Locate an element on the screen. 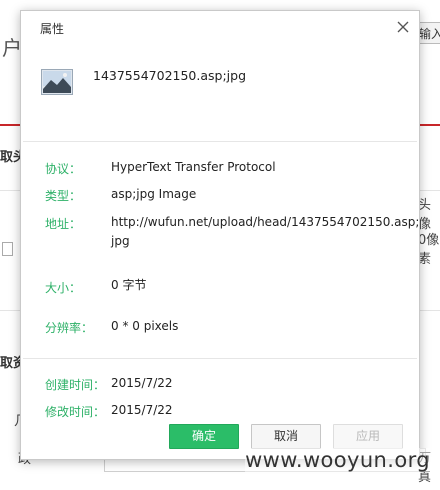 The image size is (440, 490). background-checkbox is located at coordinates (7, 249).